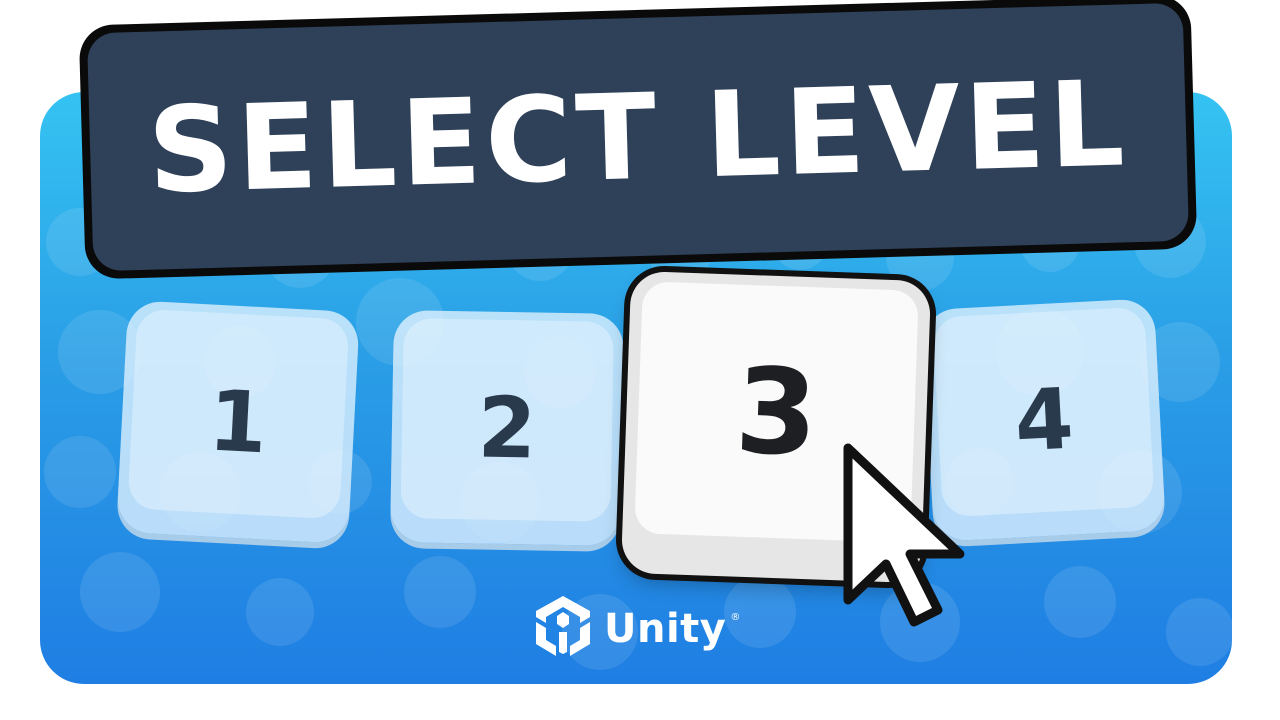 Image resolution: width=1280 pixels, height=720 pixels. I want to click on level-label: 3, so click(776, 412).